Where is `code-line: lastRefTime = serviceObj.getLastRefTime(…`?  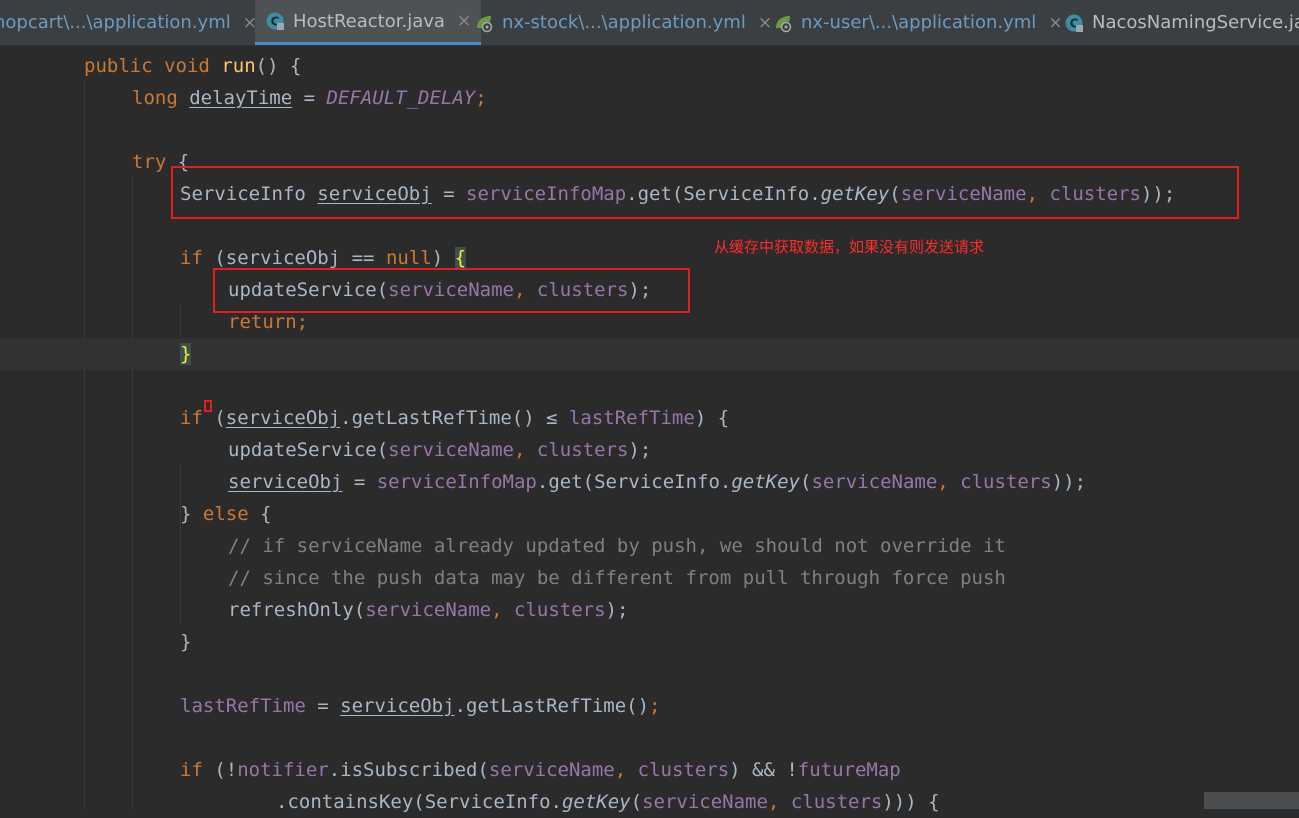 code-line: lastRefTime = serviceObj.getLastRefTime(… is located at coordinates (420, 706).